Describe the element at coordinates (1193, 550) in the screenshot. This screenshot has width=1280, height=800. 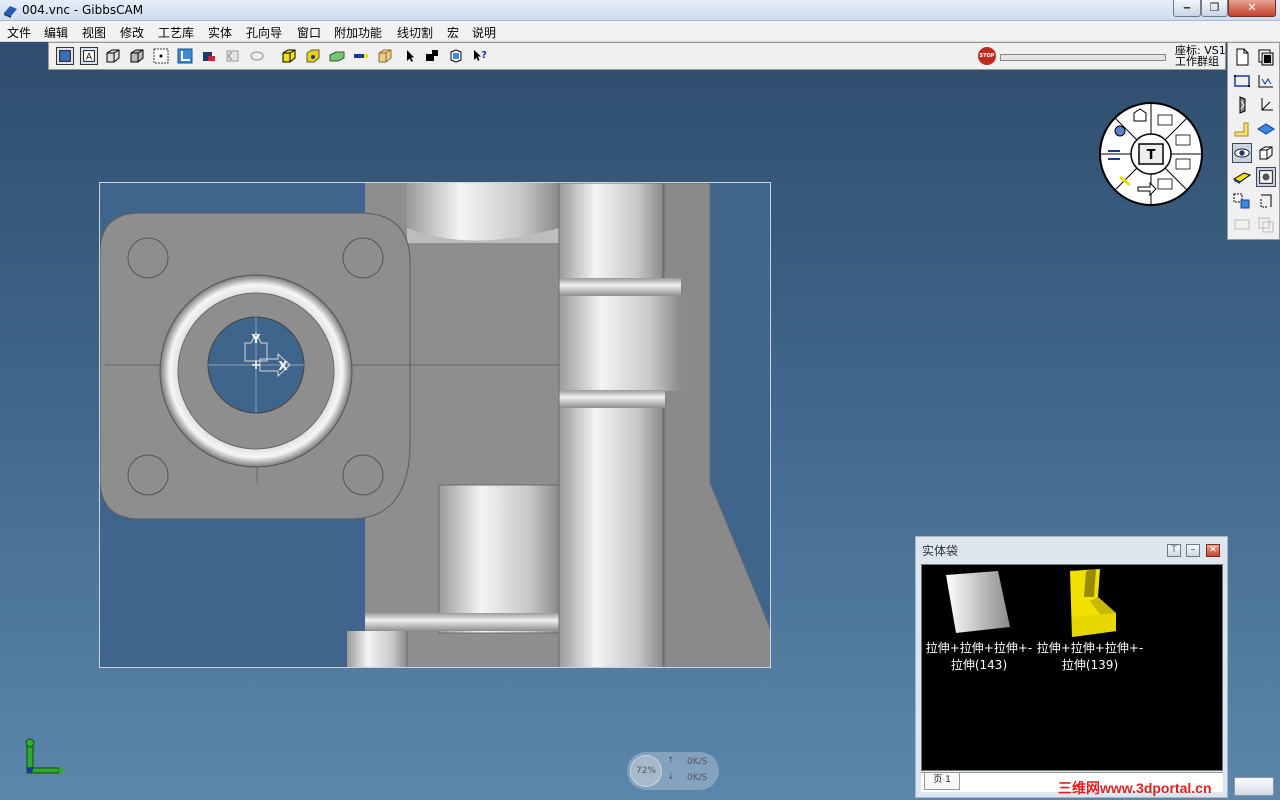
I see `panel-minimize-button: –` at that location.